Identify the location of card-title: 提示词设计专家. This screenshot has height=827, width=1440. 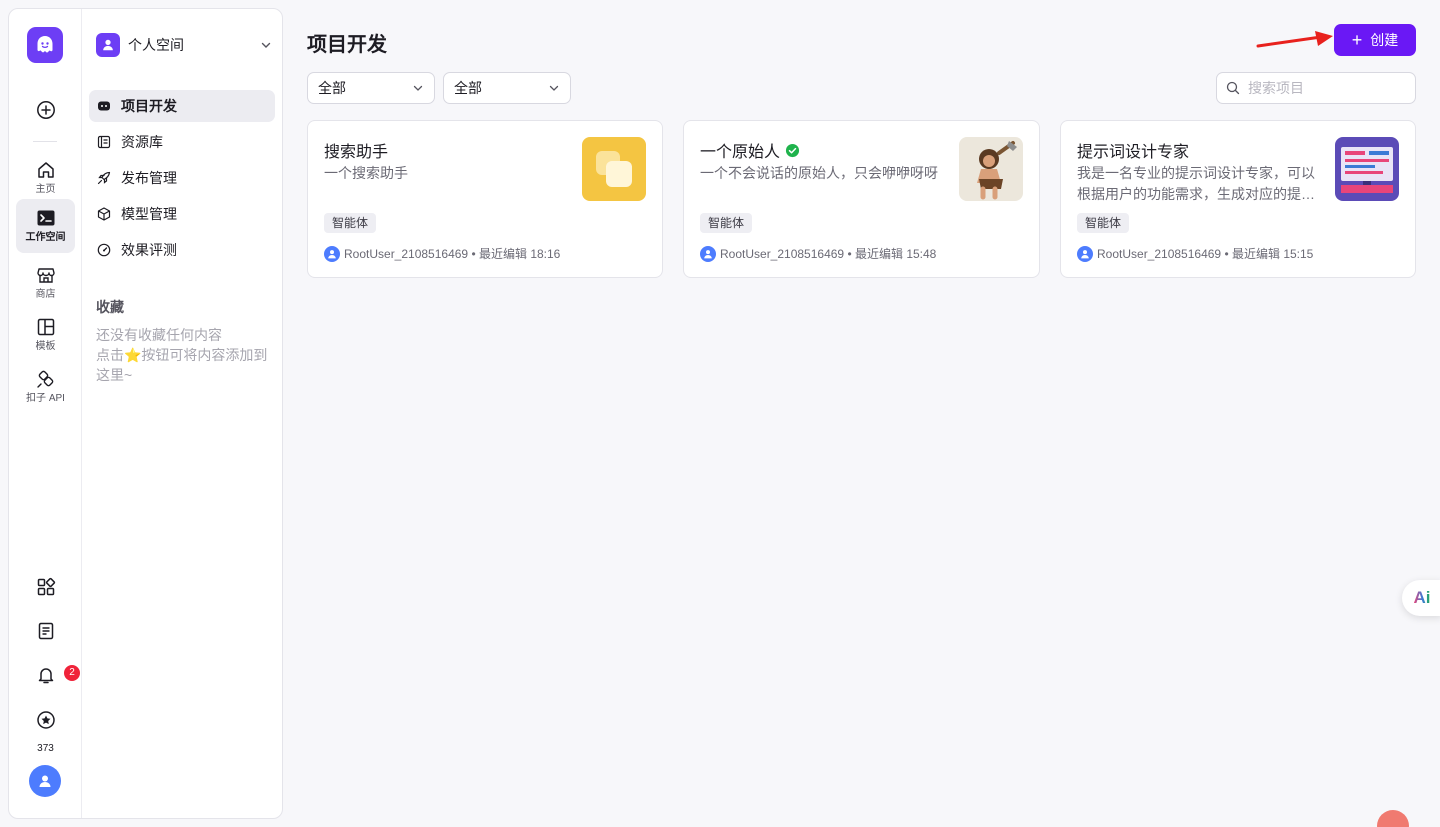
(1133, 150).